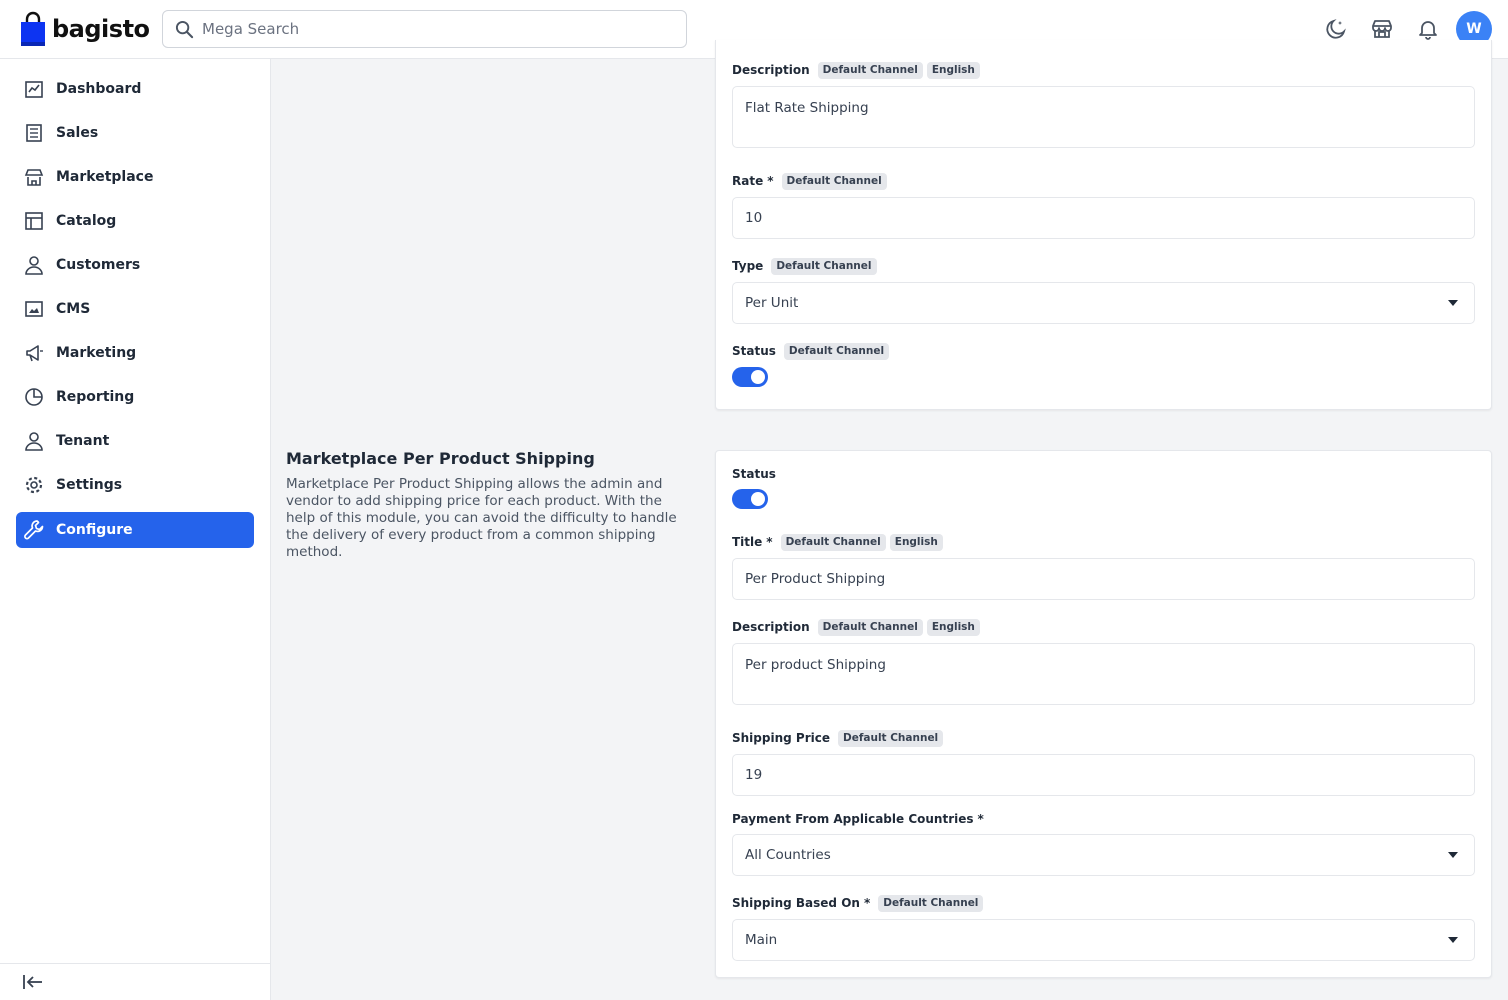 The width and height of the screenshot is (1508, 1000). I want to click on per-product-status-toggle, so click(750, 499).